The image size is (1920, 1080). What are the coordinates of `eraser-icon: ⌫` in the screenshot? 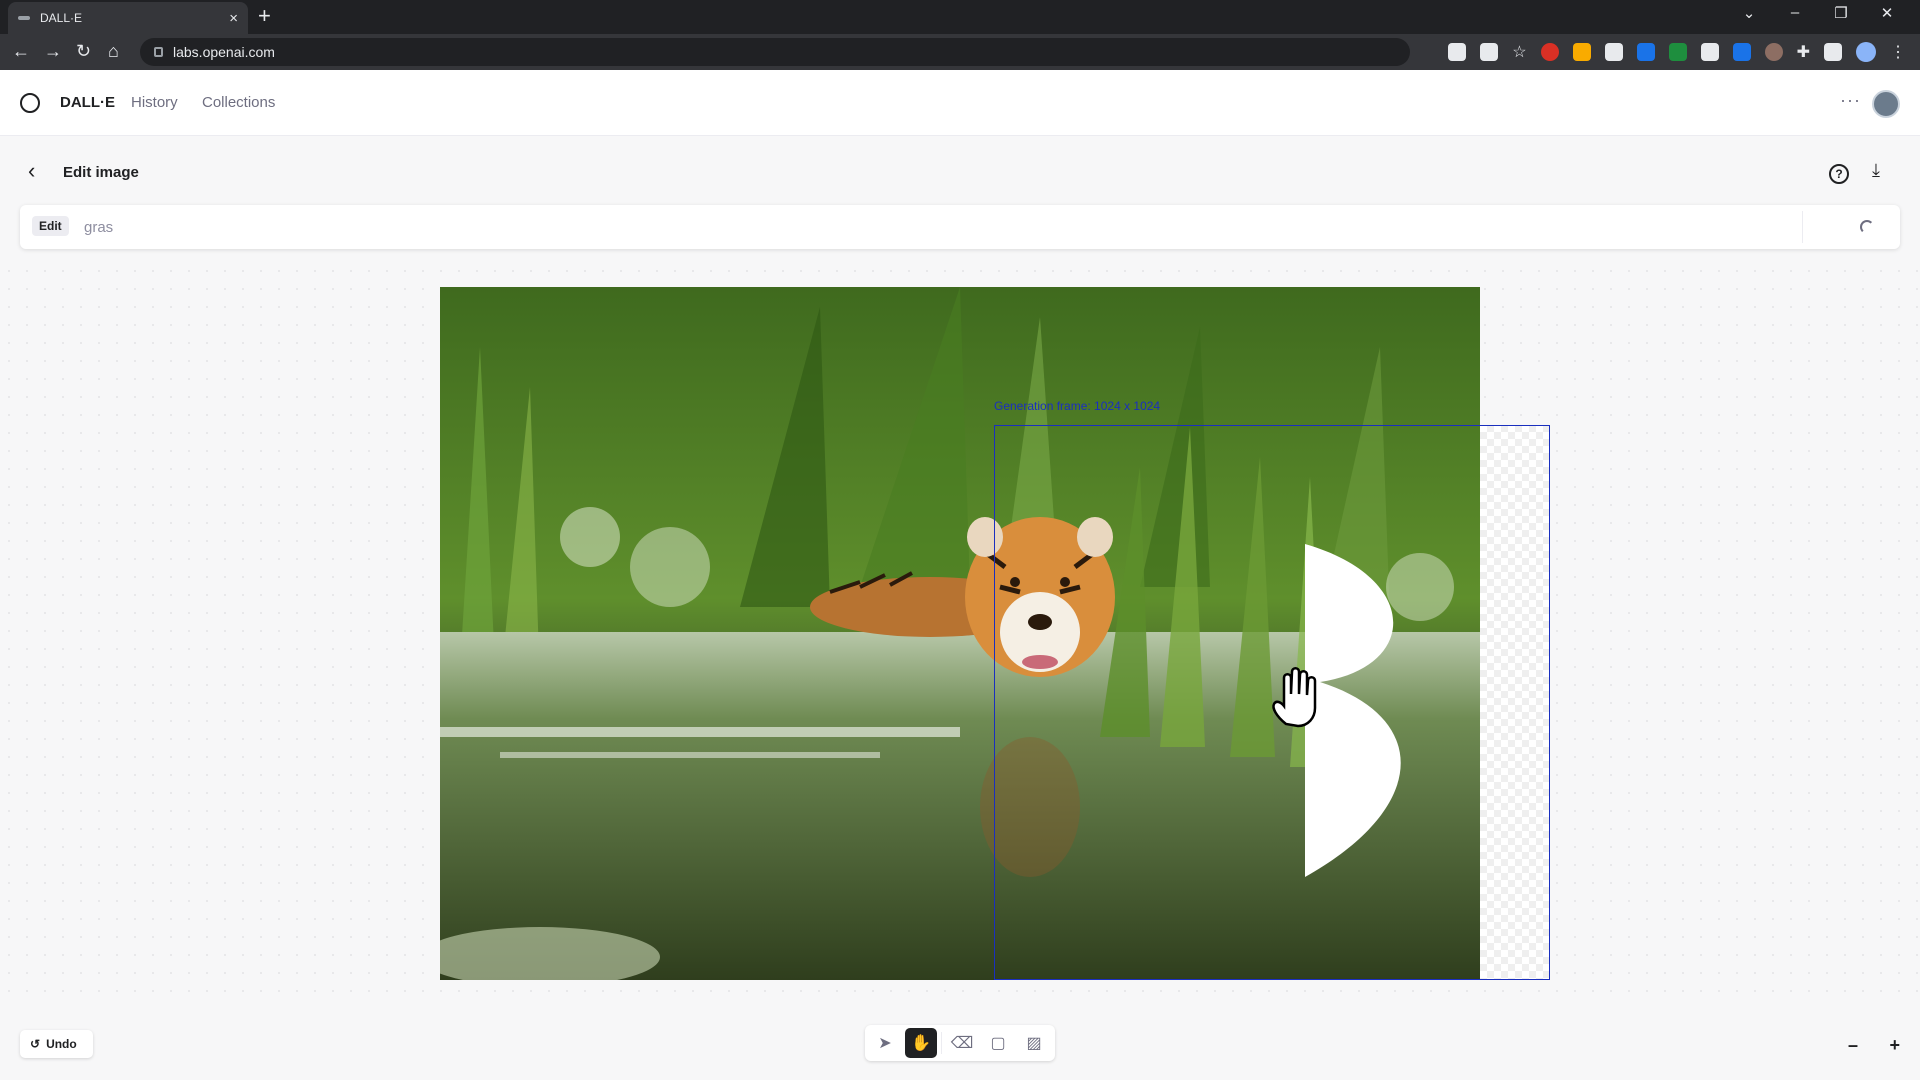 It's located at (962, 1043).